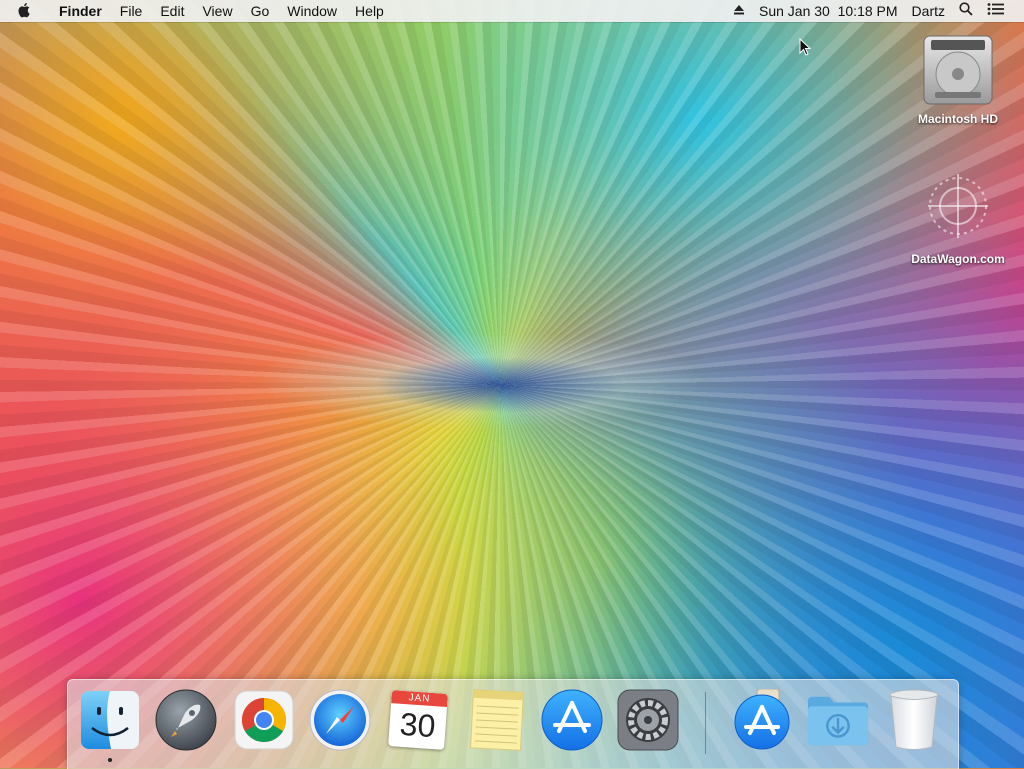 The height and width of the screenshot is (769, 1024). I want to click on datawagon-watermark: DataWagon.com, so click(958, 217).